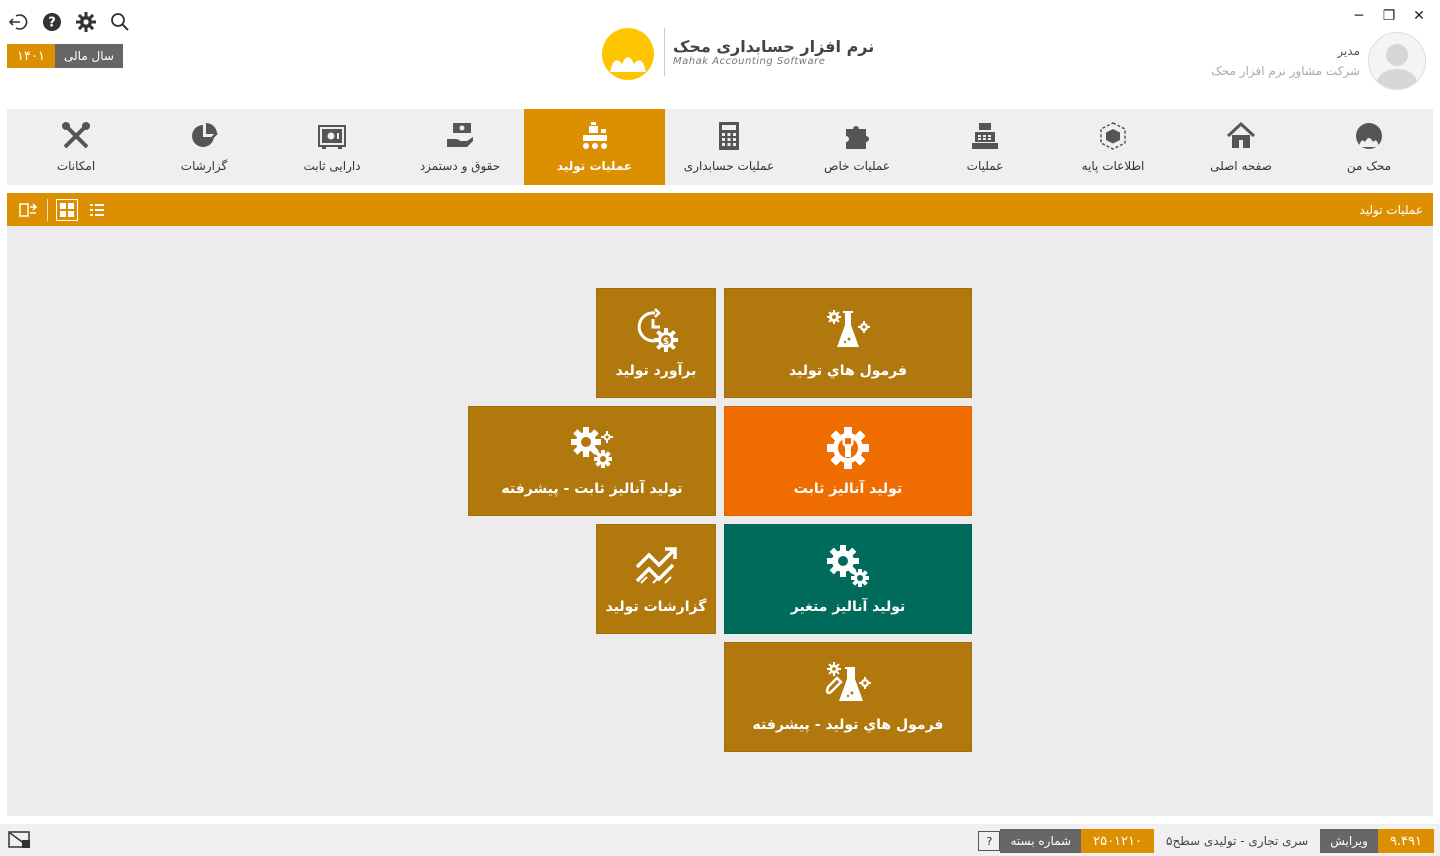 Image resolution: width=1440 pixels, height=856 pixels. I want to click on cash-register-icon, so click(985, 136).